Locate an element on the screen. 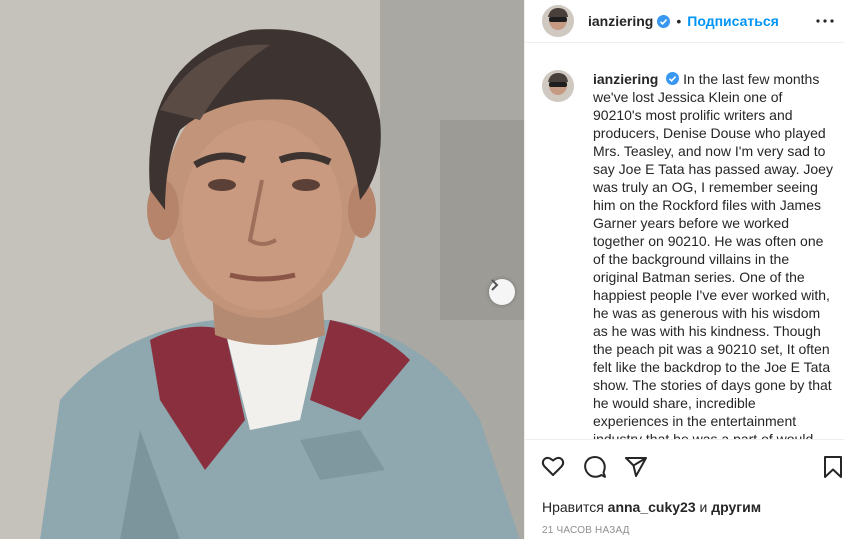 Image resolution: width=844 pixels, height=539 pixels. likes-prefix: Нравится is located at coordinates (573, 507).